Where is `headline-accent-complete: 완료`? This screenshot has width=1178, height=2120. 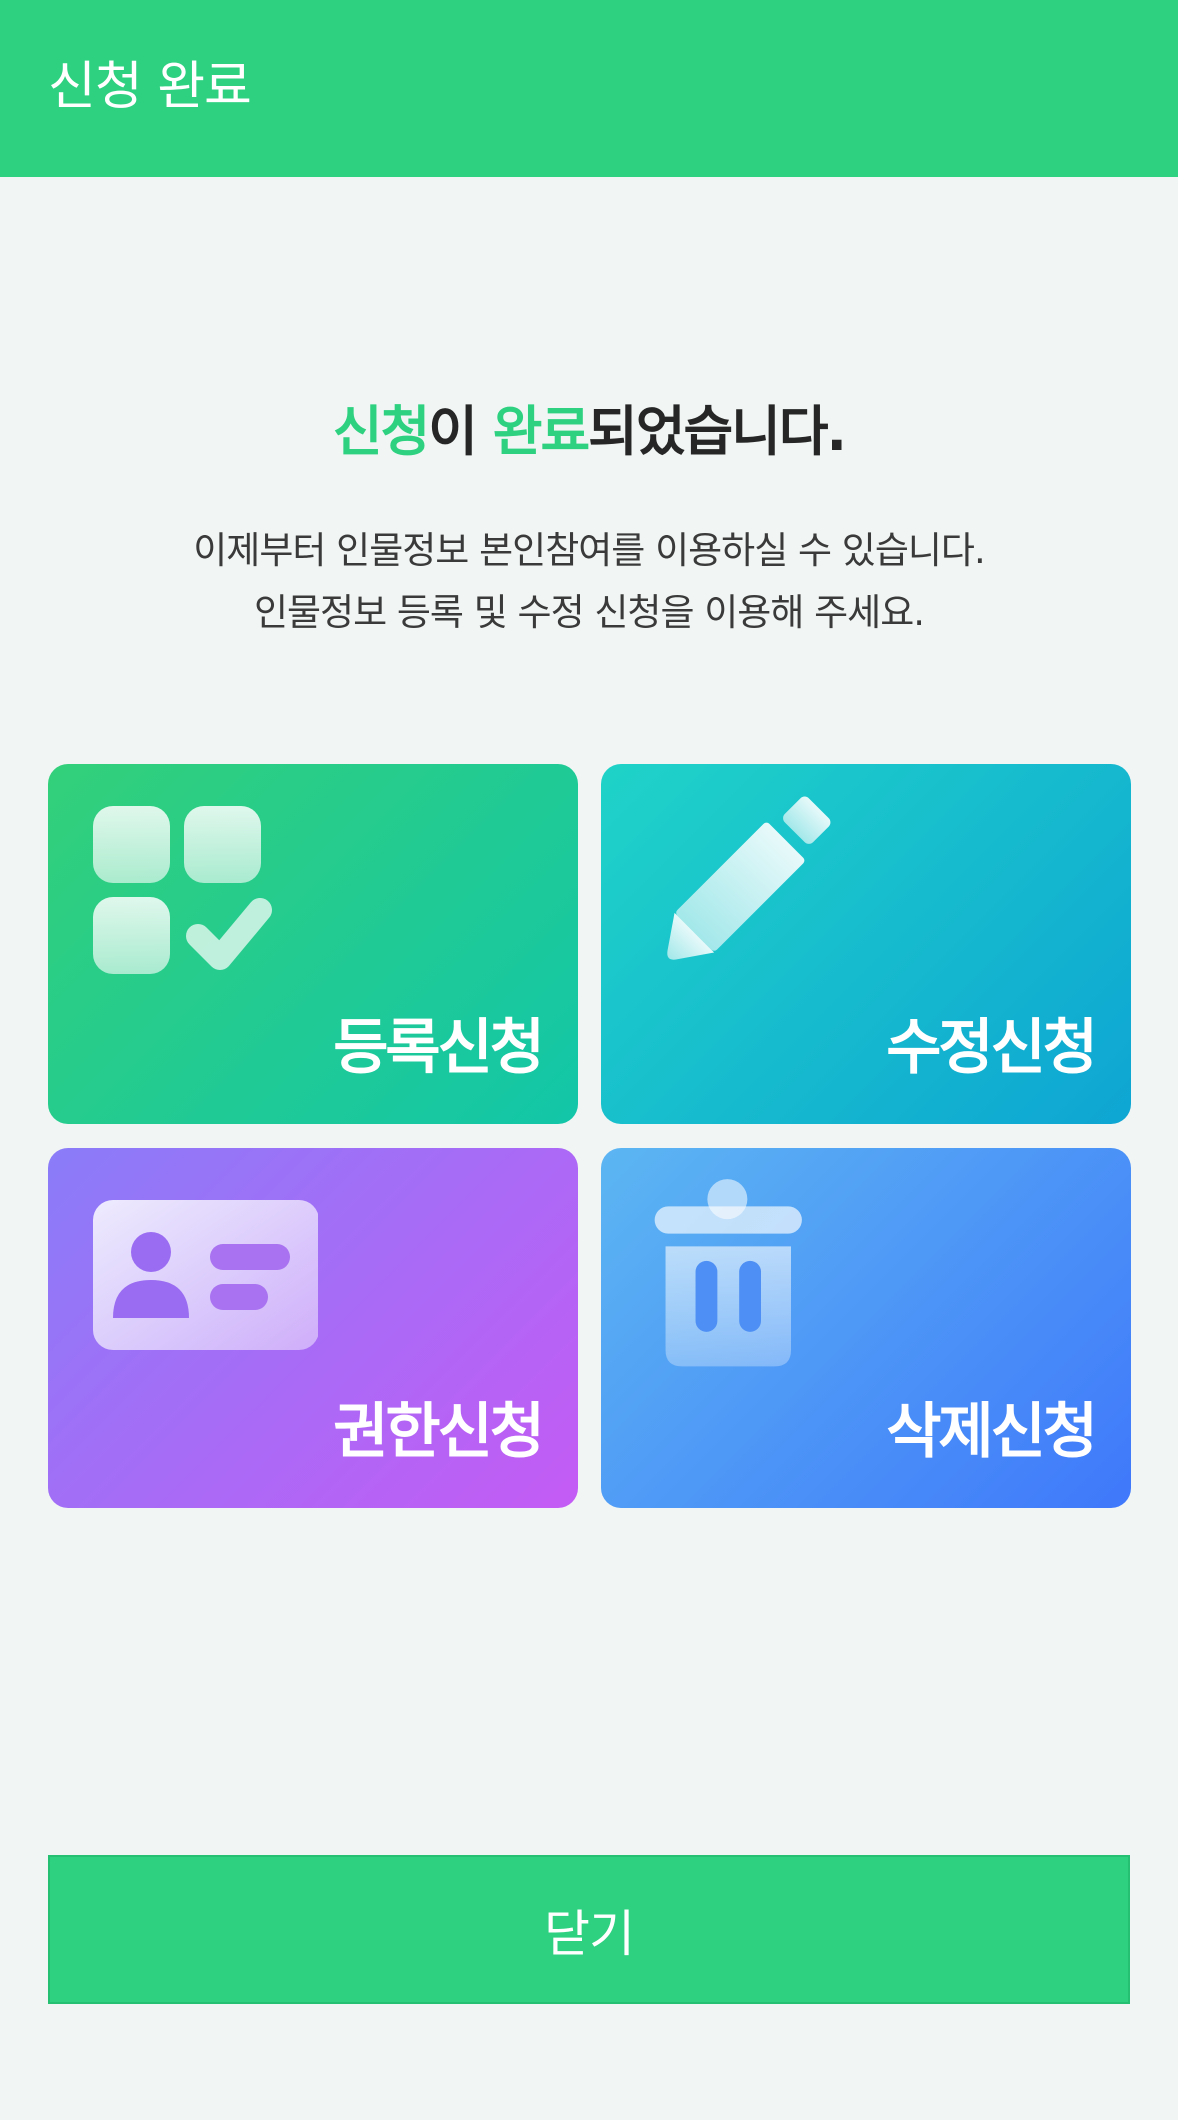 headline-accent-complete: 완료 is located at coordinates (541, 431).